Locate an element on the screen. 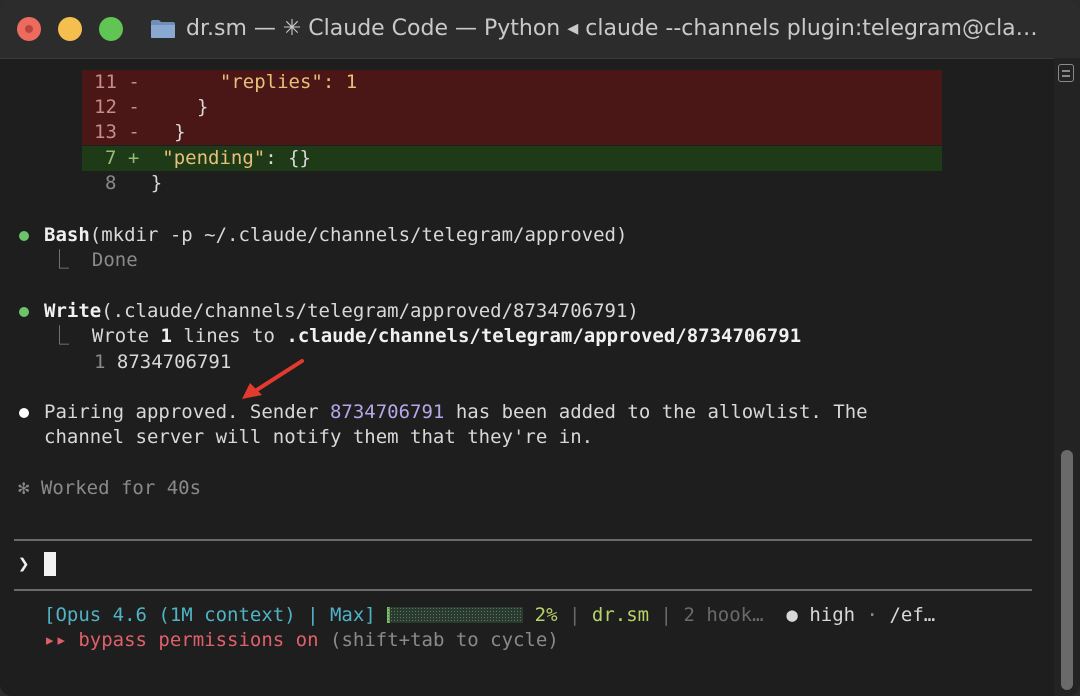  scrollbar is located at coordinates (1067, 377).